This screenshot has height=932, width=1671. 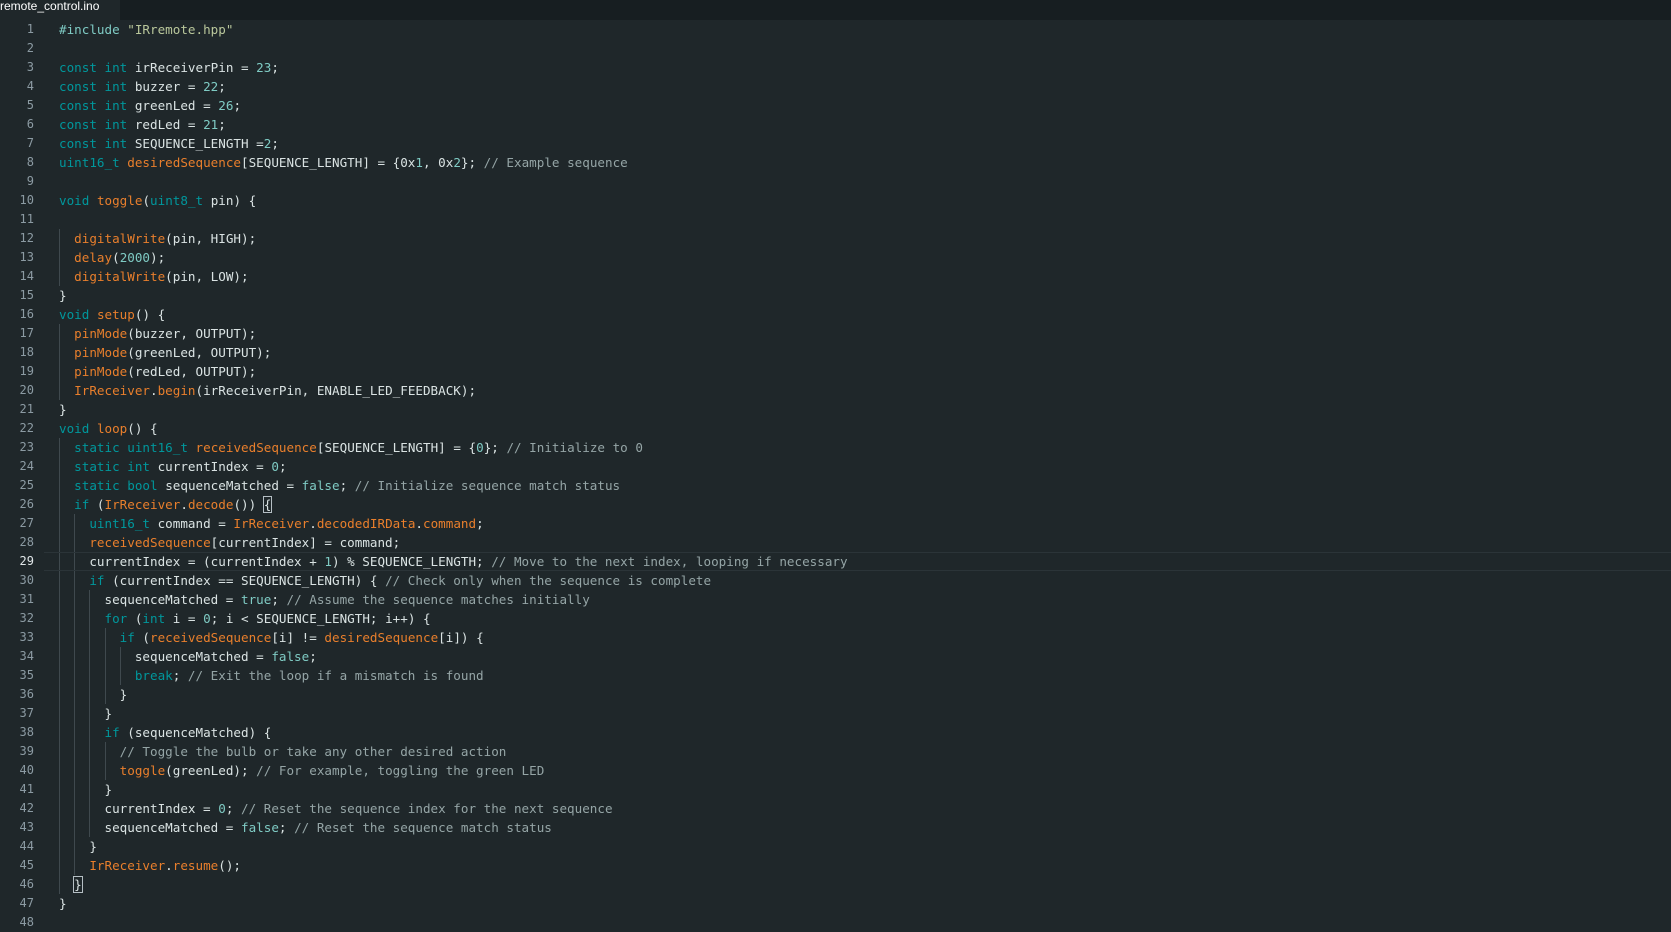 What do you see at coordinates (26, 200) in the screenshot?
I see `line-number: 10` at bounding box center [26, 200].